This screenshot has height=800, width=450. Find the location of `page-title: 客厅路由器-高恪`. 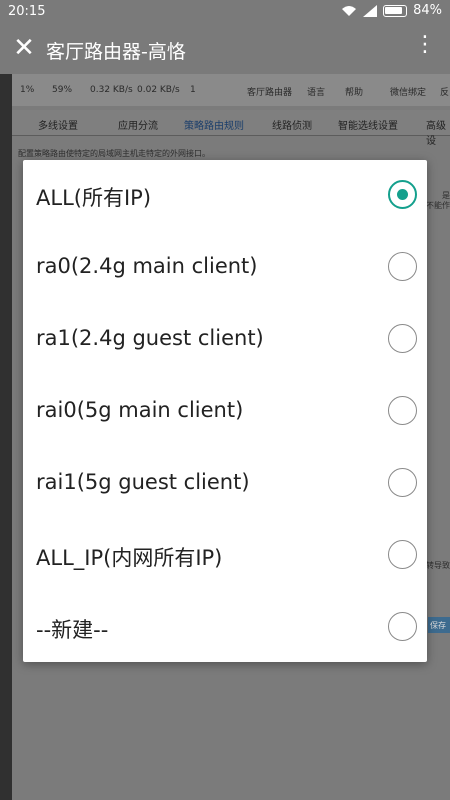

page-title: 客厅路由器-高恪 is located at coordinates (116, 52).